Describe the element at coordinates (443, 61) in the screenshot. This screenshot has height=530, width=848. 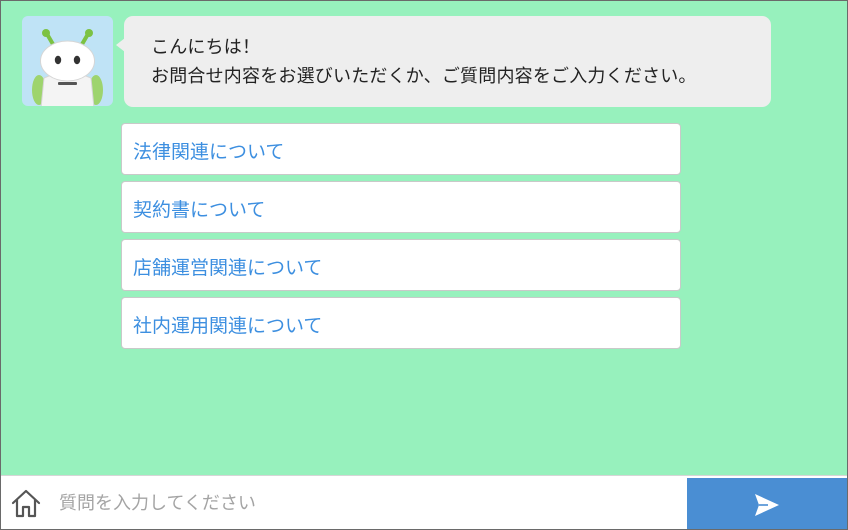
I see `bot-message-bubble: こんにちは！ お問合せ内容をお選びいただくか、ご質問内容をご入力ください。` at that location.